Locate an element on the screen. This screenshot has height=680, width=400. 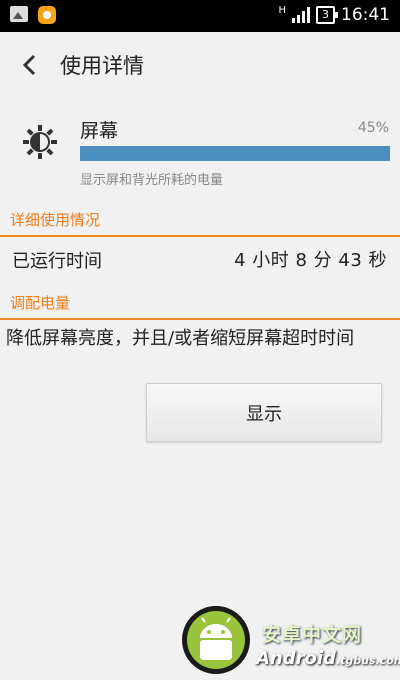
app-usage-row: 屏幕 45% 显示屏和背光所耗的电量 is located at coordinates (200, 147).